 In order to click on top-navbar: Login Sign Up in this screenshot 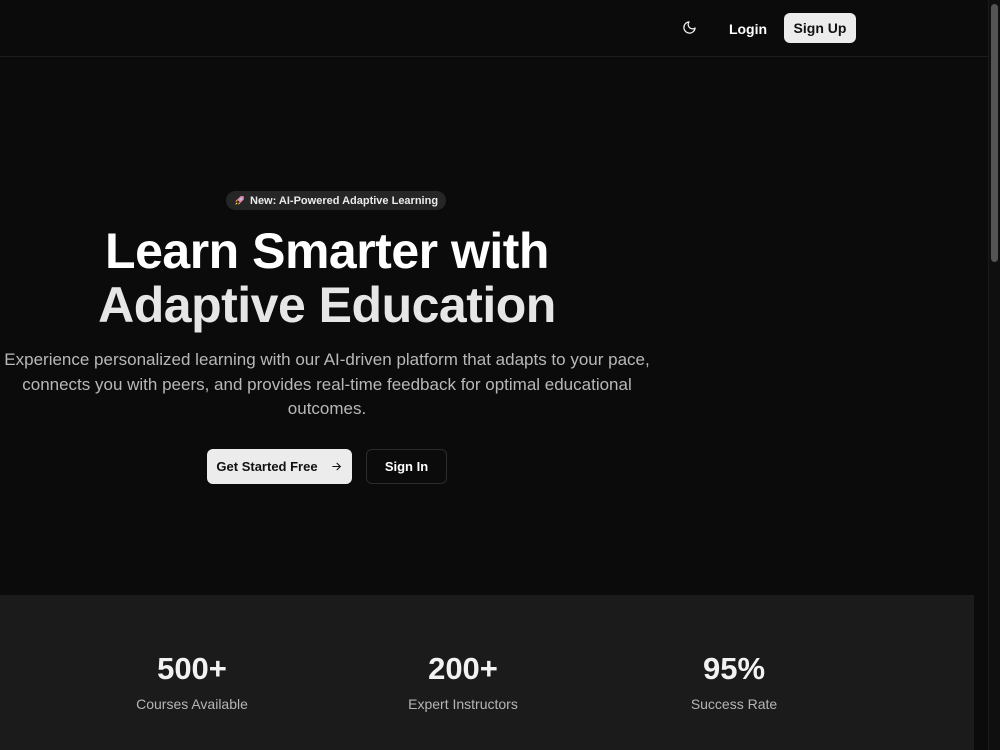, I will do `click(494, 28)`.